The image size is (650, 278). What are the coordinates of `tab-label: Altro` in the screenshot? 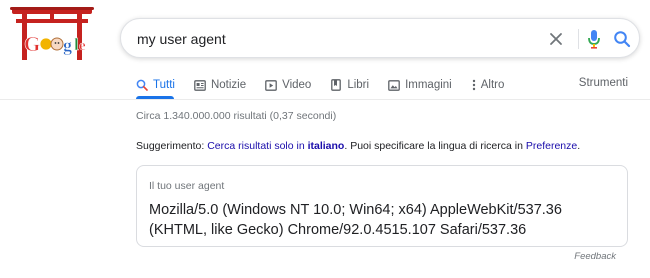 It's located at (492, 85).